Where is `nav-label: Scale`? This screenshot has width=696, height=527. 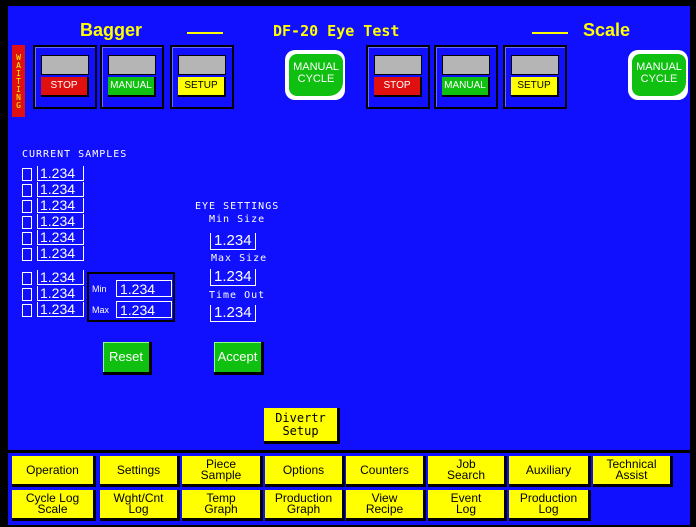
nav-label: Scale is located at coordinates (52, 509).